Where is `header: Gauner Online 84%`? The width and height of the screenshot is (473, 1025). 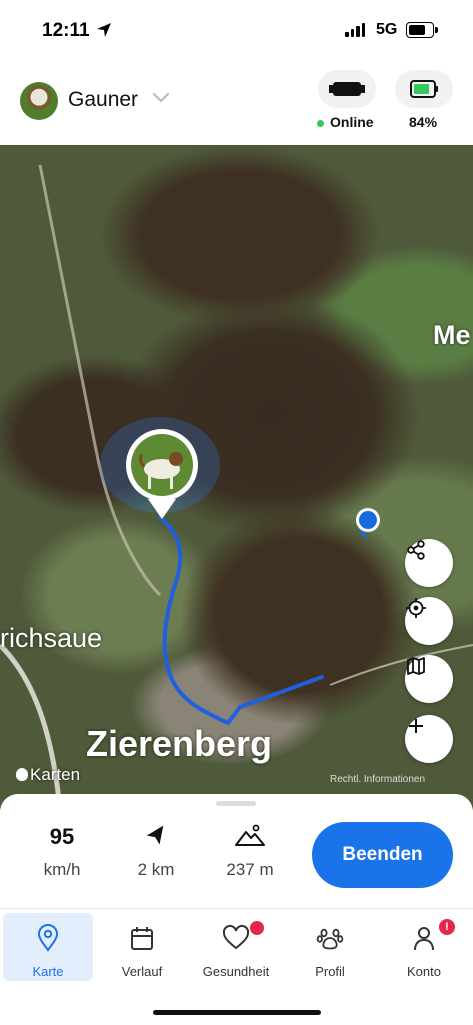
header: Gauner Online 84% is located at coordinates (236, 103).